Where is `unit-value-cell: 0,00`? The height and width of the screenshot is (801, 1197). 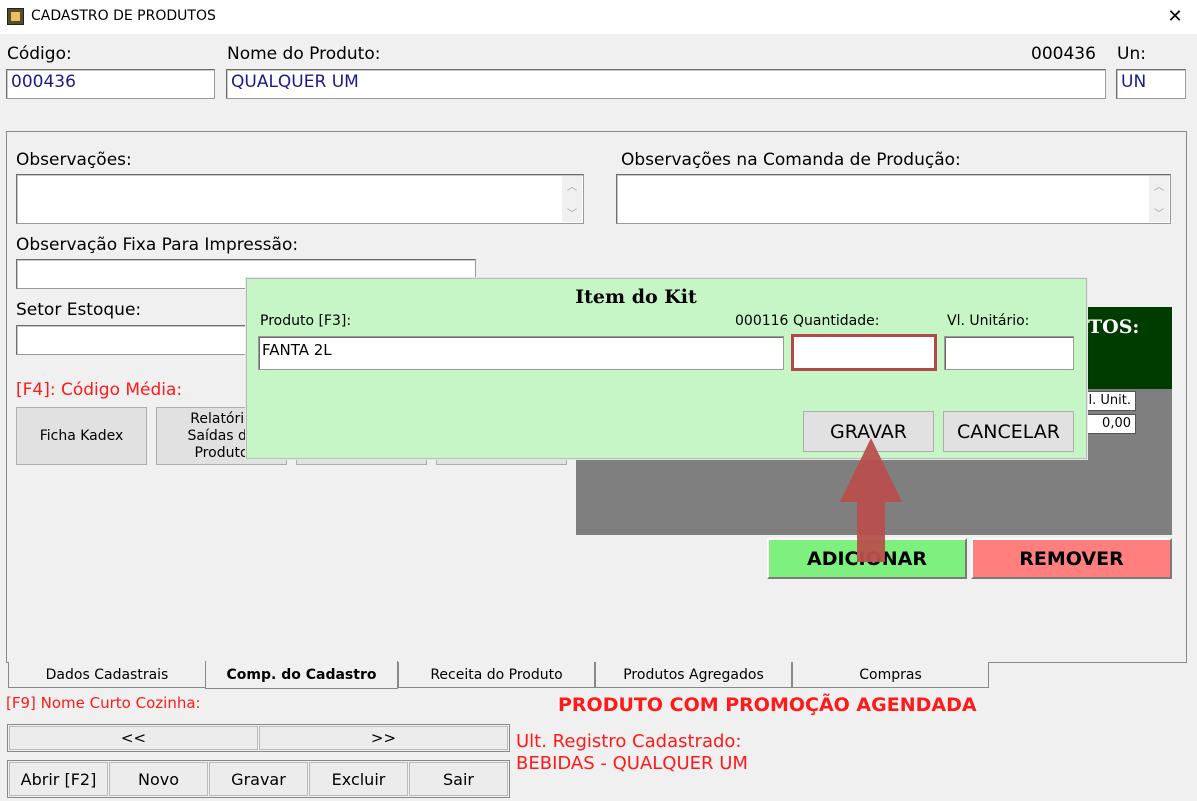
unit-value-cell: 0,00 is located at coordinates (1108, 424).